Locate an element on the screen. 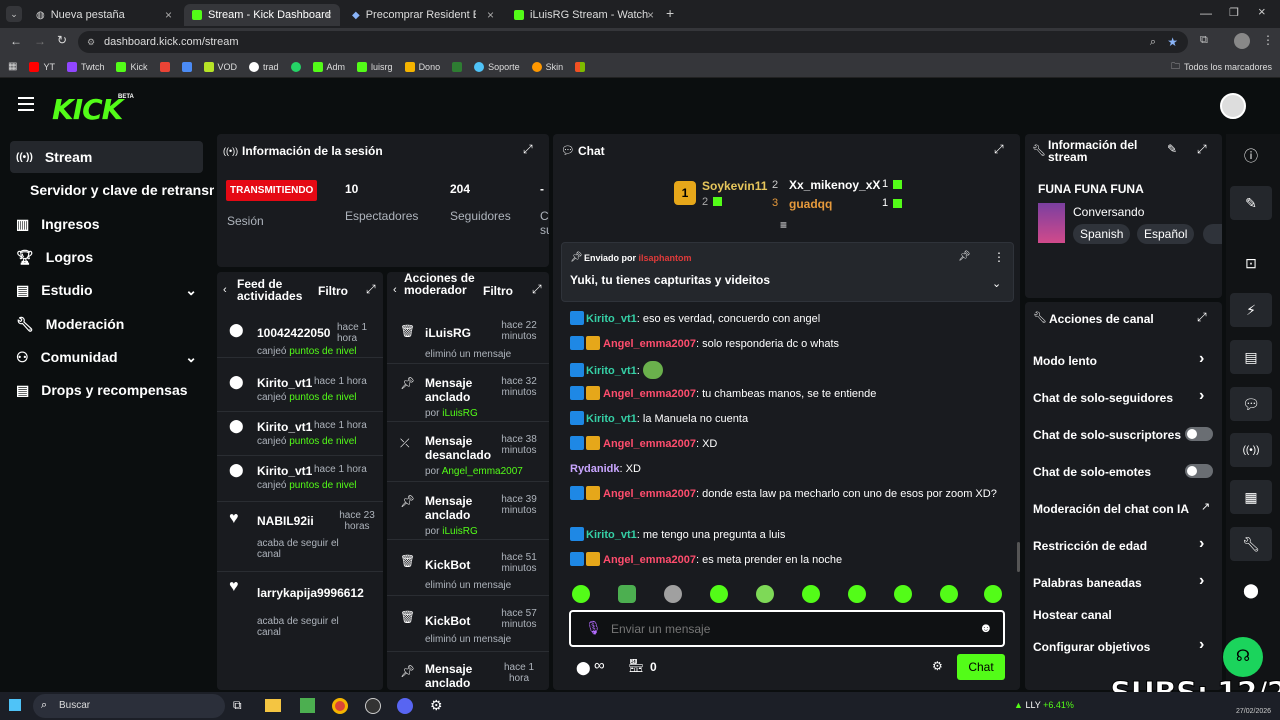 This screenshot has width=1280, height=720. pinned-by: ilsaphantom is located at coordinates (665, 258).